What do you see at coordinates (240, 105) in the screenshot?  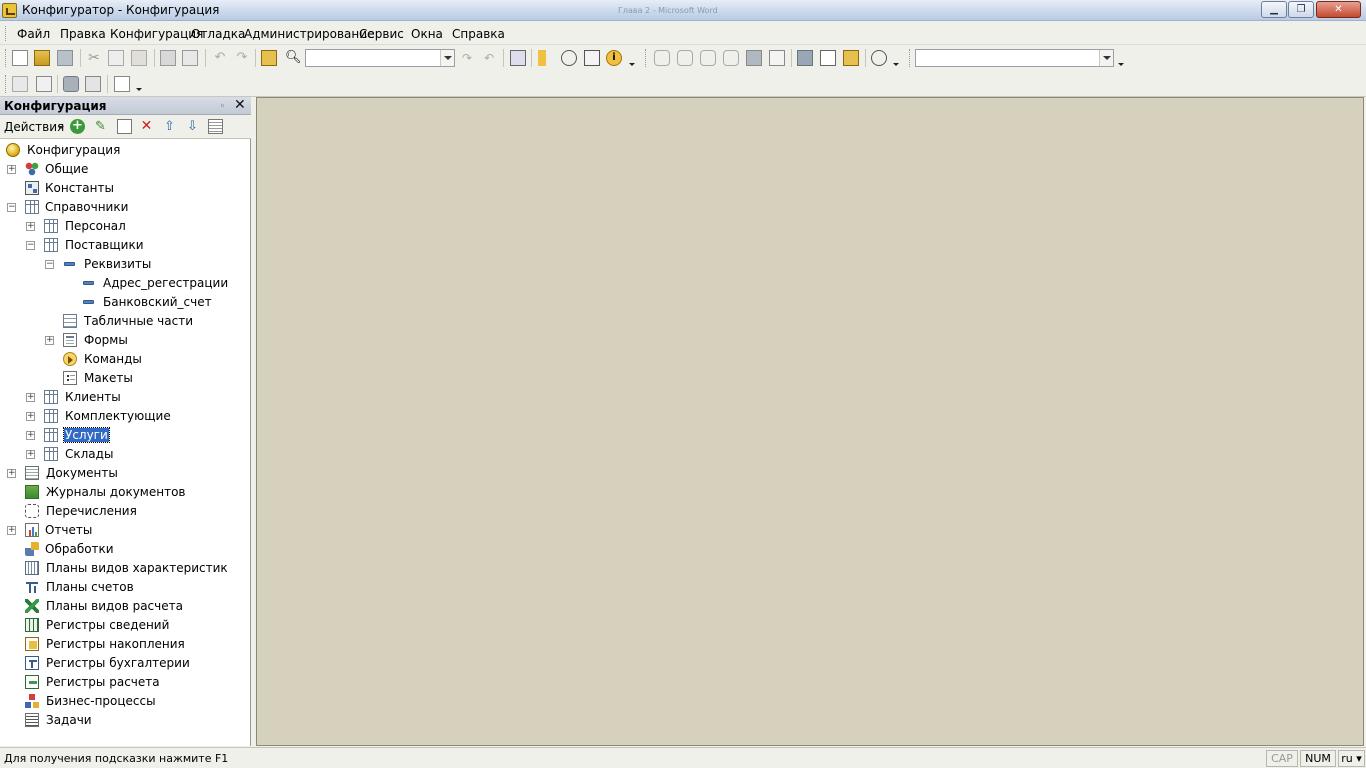 I see `panel-close-icon: ✕` at bounding box center [240, 105].